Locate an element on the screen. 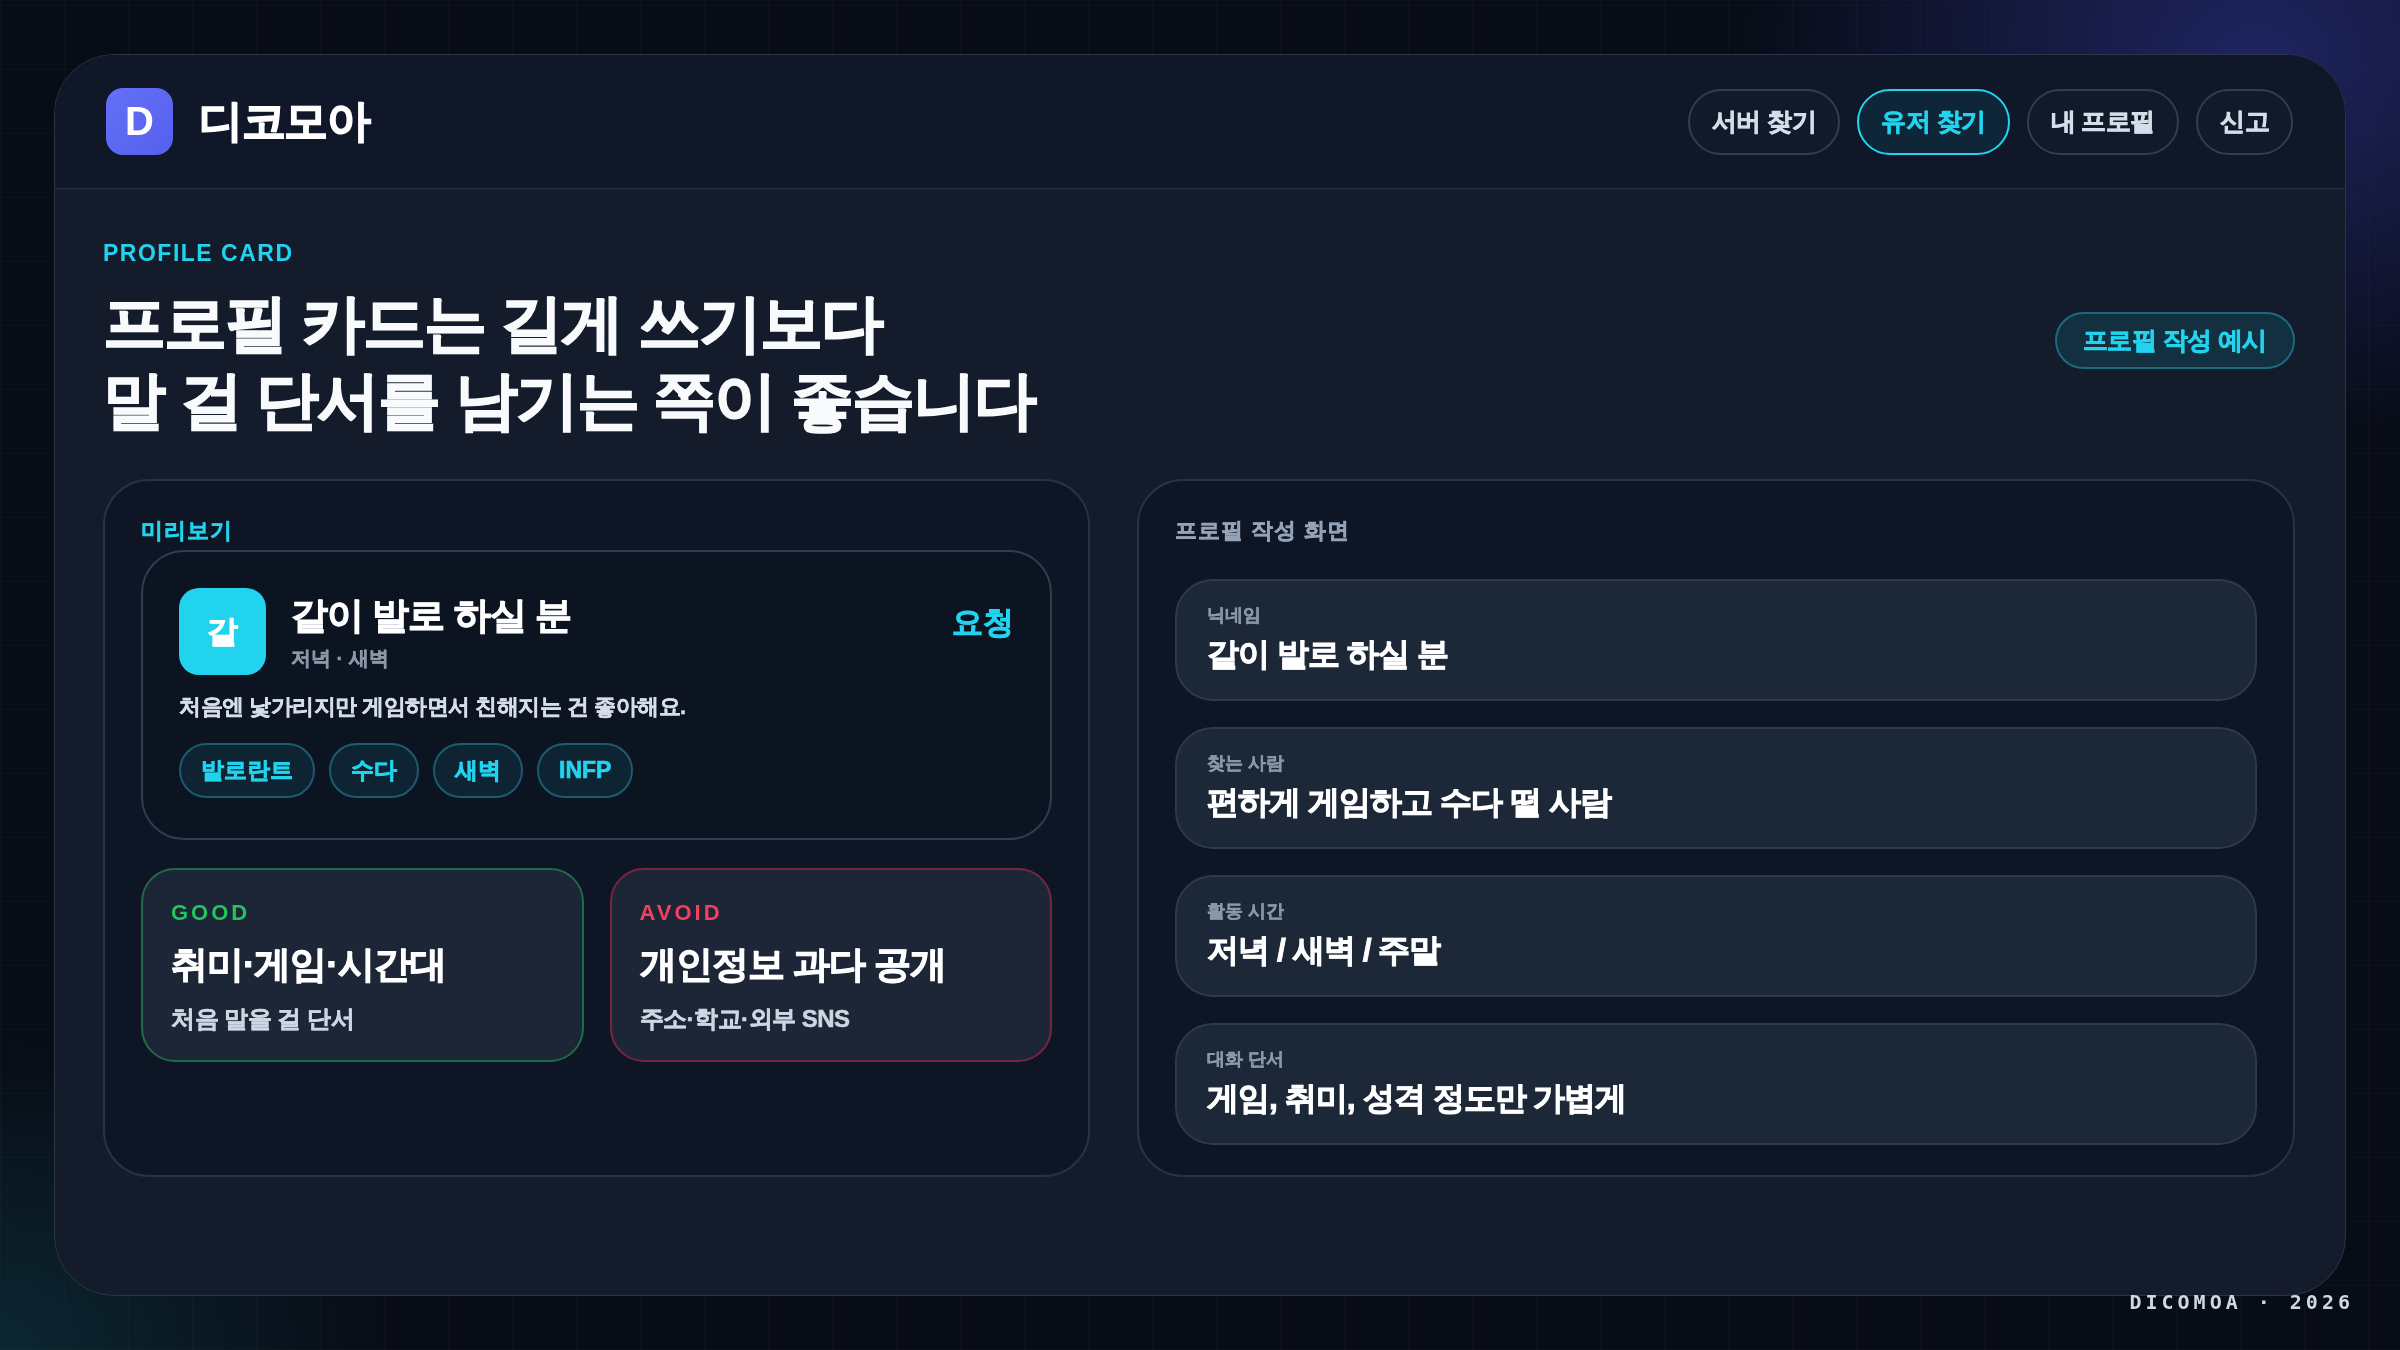 The width and height of the screenshot is (2400, 1350). tip-title: 개인정보 과다 공개 is located at coordinates (793, 965).